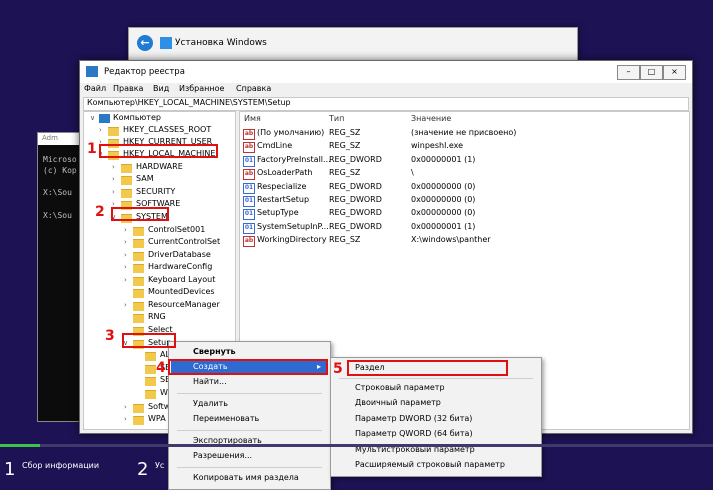 This screenshot has width=713, height=490. Describe the element at coordinates (249, 405) in the screenshot. I see `menu-item-delete: Удалить` at that location.